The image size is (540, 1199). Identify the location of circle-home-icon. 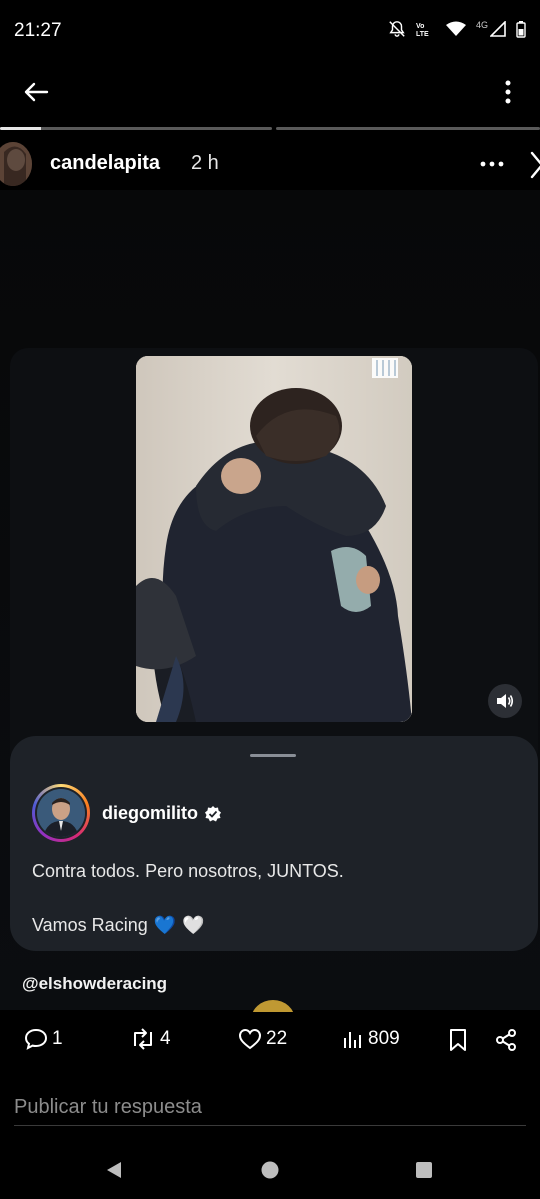
(270, 1170).